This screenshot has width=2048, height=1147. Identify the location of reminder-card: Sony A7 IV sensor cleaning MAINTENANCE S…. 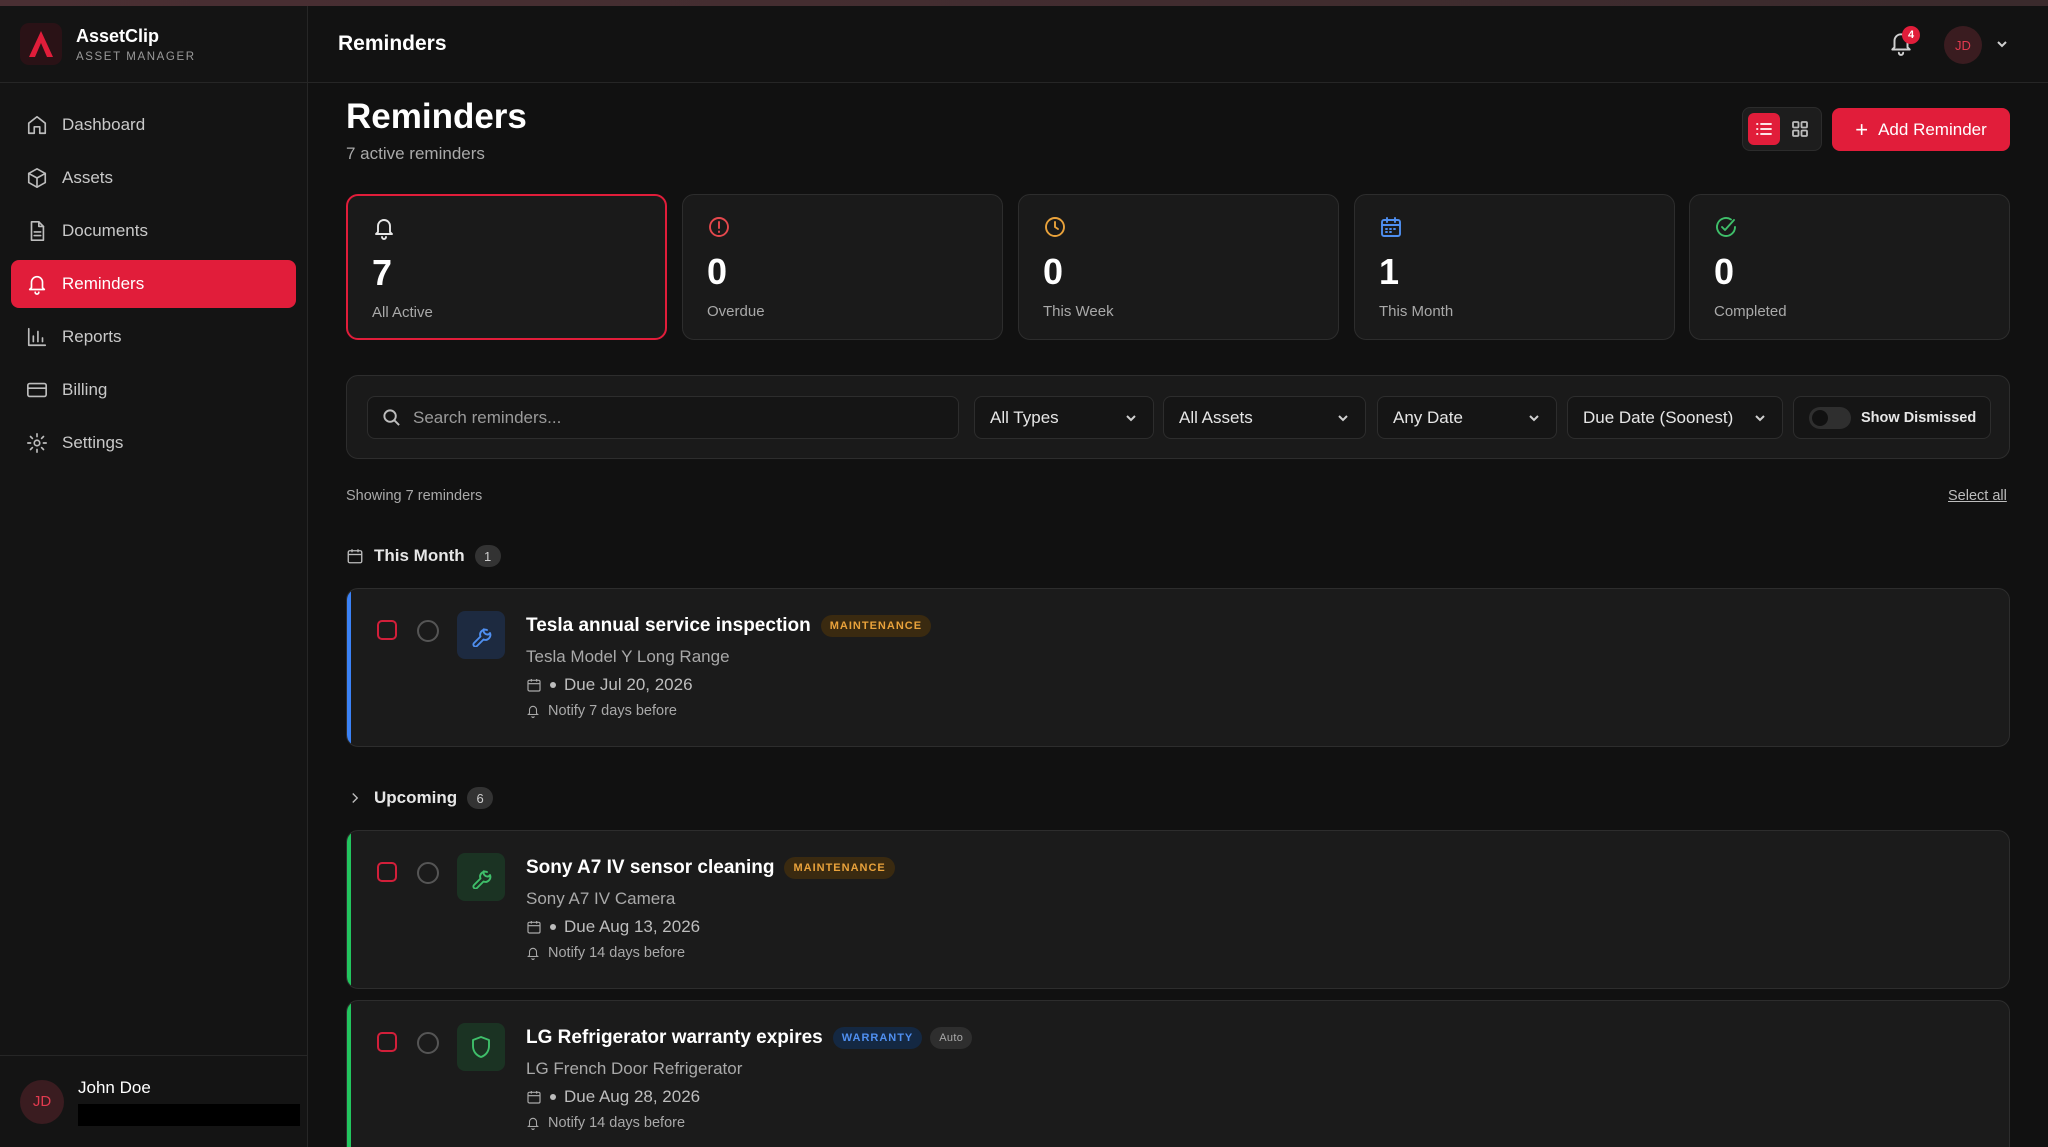
(1178, 909).